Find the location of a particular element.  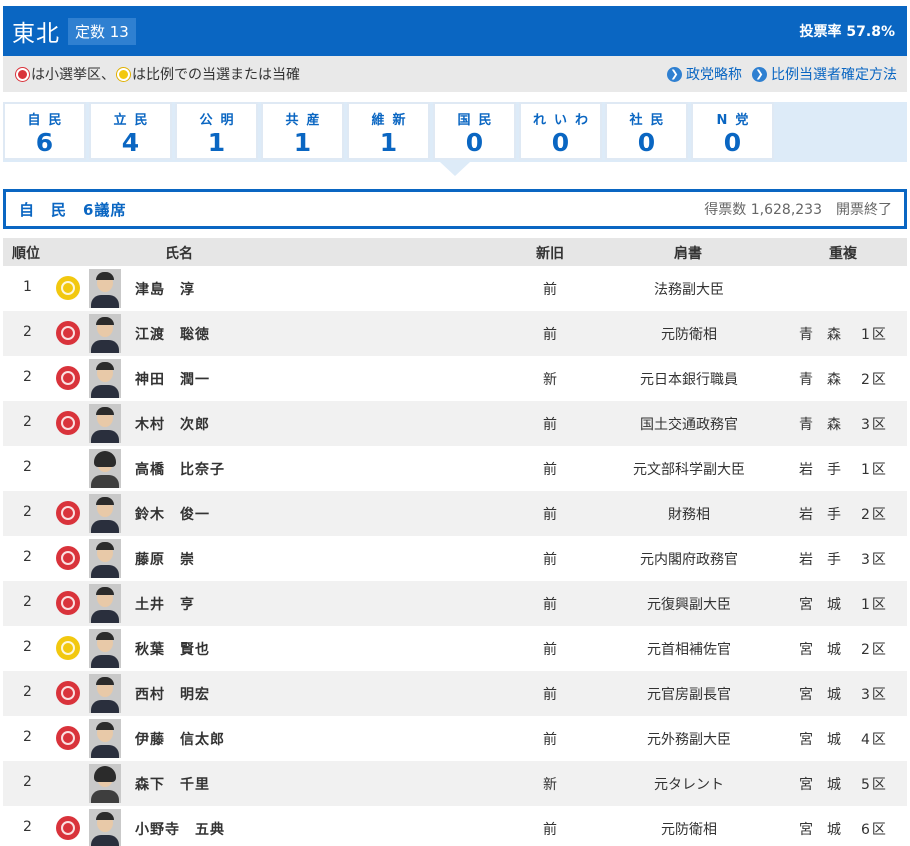

party-tab: 共産 1 is located at coordinates (302, 131).